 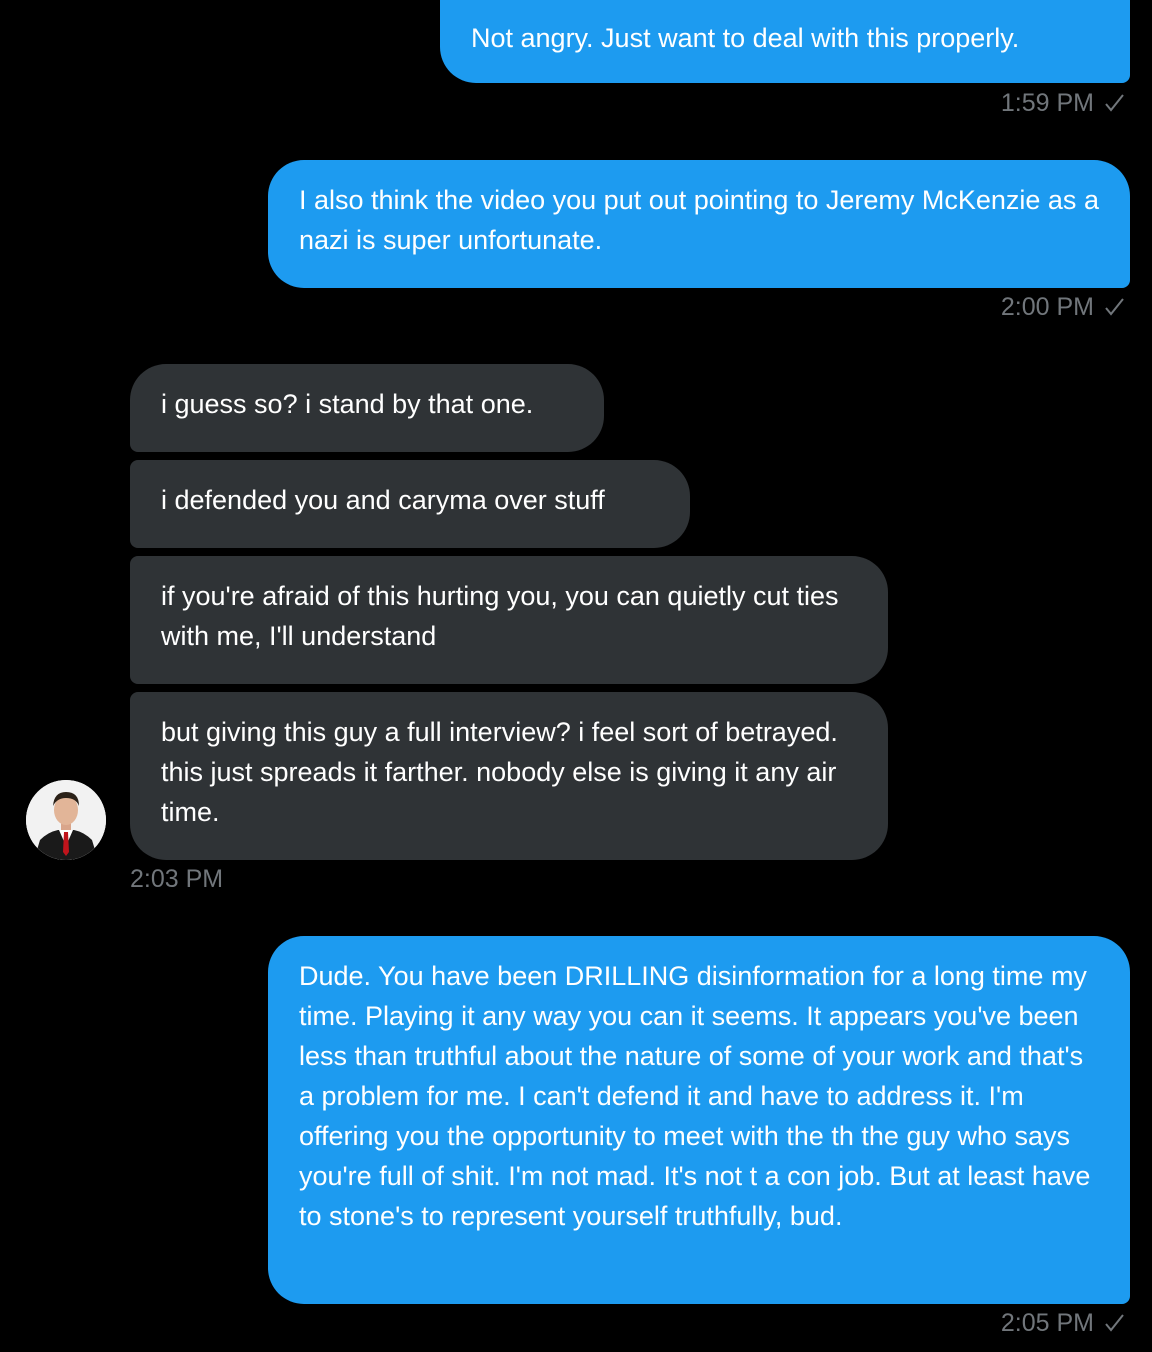 What do you see at coordinates (1047, 1323) in the screenshot?
I see `timestamp-text: 2:05 PM` at bounding box center [1047, 1323].